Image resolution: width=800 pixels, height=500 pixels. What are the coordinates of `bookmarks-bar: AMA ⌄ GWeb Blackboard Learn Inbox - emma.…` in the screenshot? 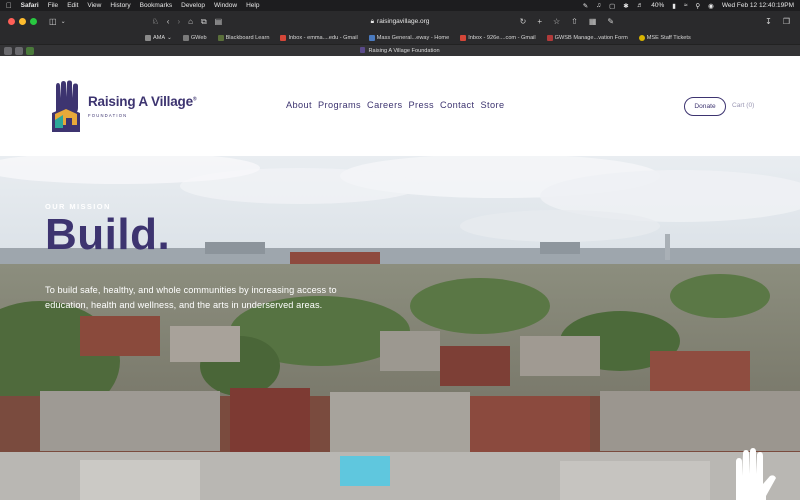 It's located at (400, 38).